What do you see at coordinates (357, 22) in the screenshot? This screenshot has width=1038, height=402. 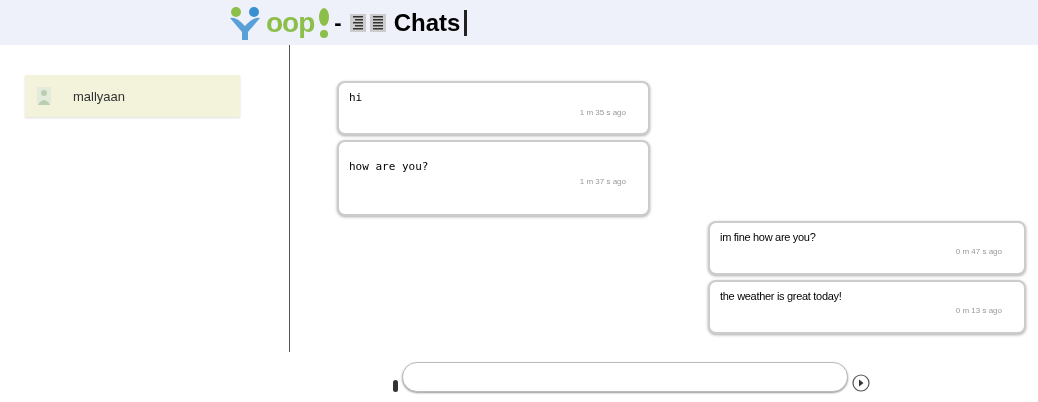 I see `align-icon` at bounding box center [357, 22].